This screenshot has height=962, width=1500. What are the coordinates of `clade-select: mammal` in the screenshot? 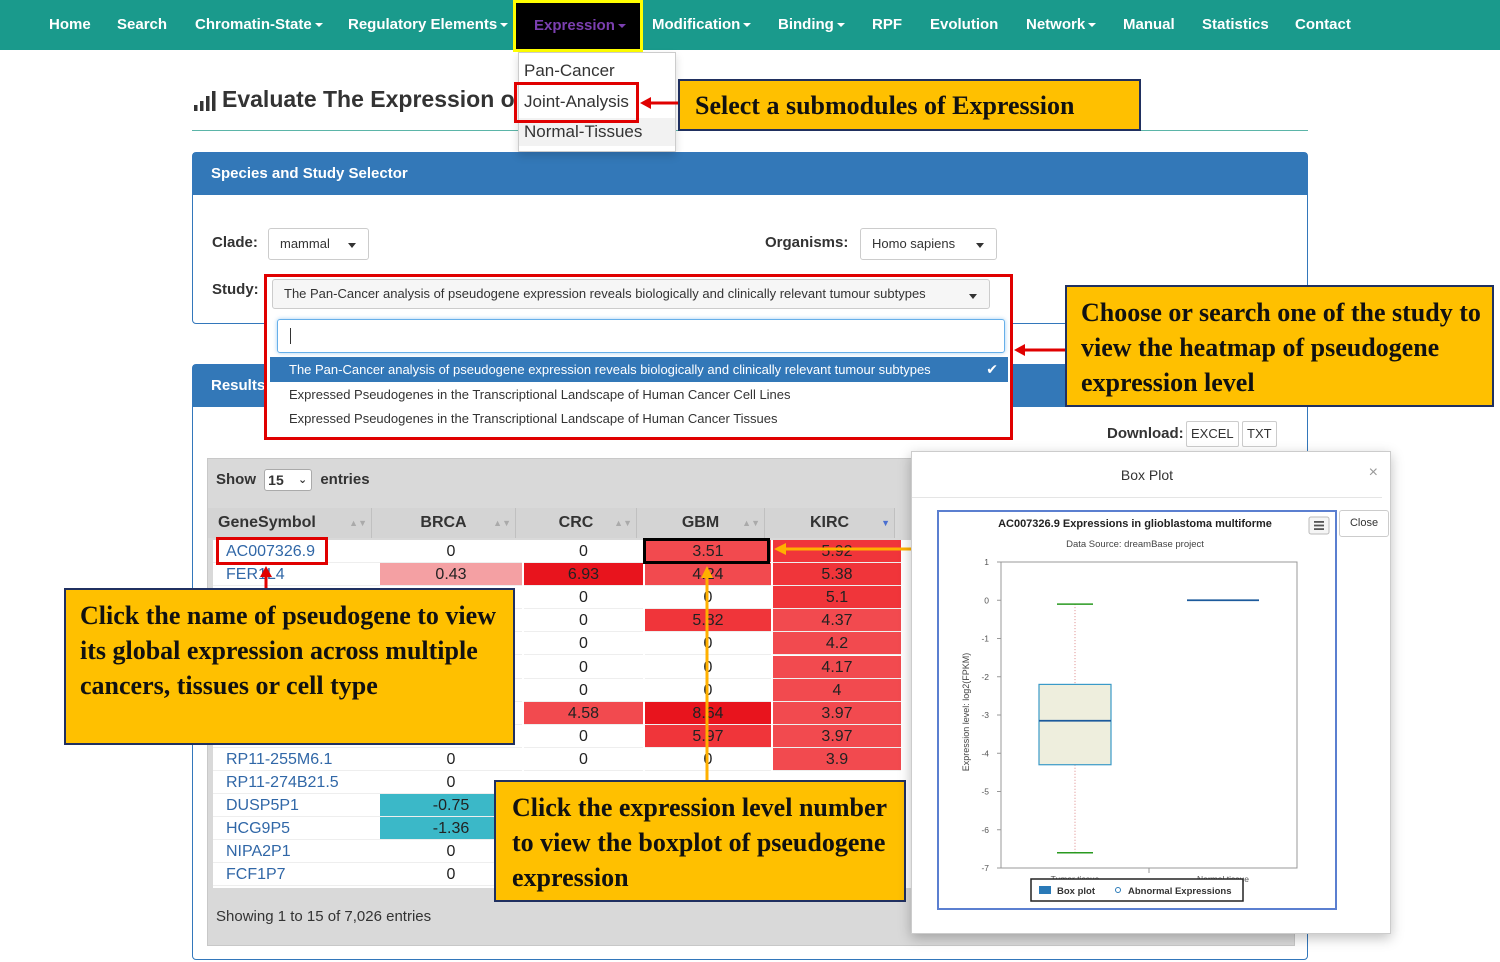 It's located at (318, 244).